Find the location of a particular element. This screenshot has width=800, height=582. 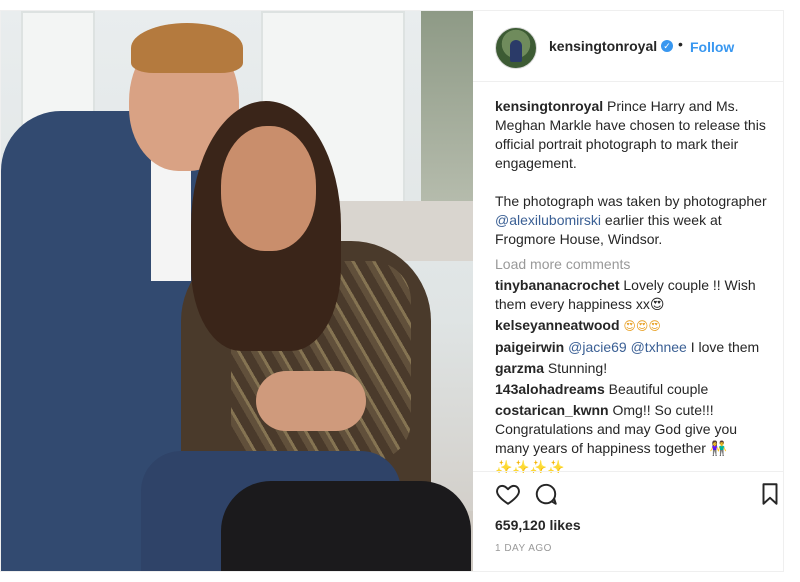

comment-bubble-icon is located at coordinates (546, 494).